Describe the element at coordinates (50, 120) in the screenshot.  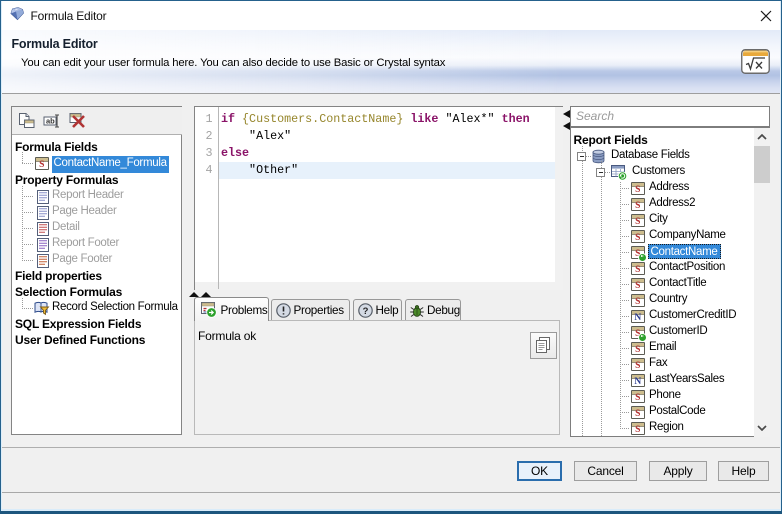
I see `svg-text: ab` at that location.